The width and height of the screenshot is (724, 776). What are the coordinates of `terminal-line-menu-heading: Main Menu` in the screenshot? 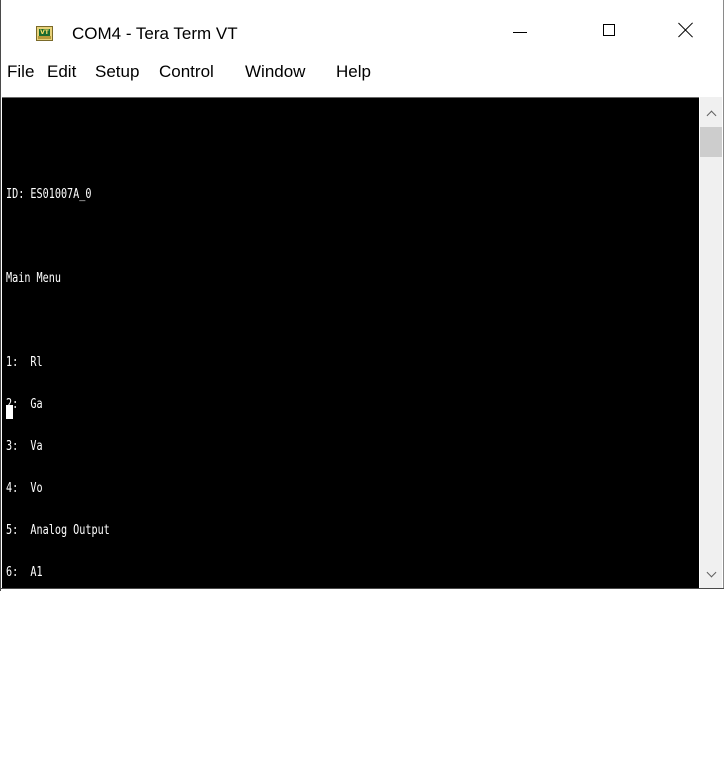 It's located at (33, 278).